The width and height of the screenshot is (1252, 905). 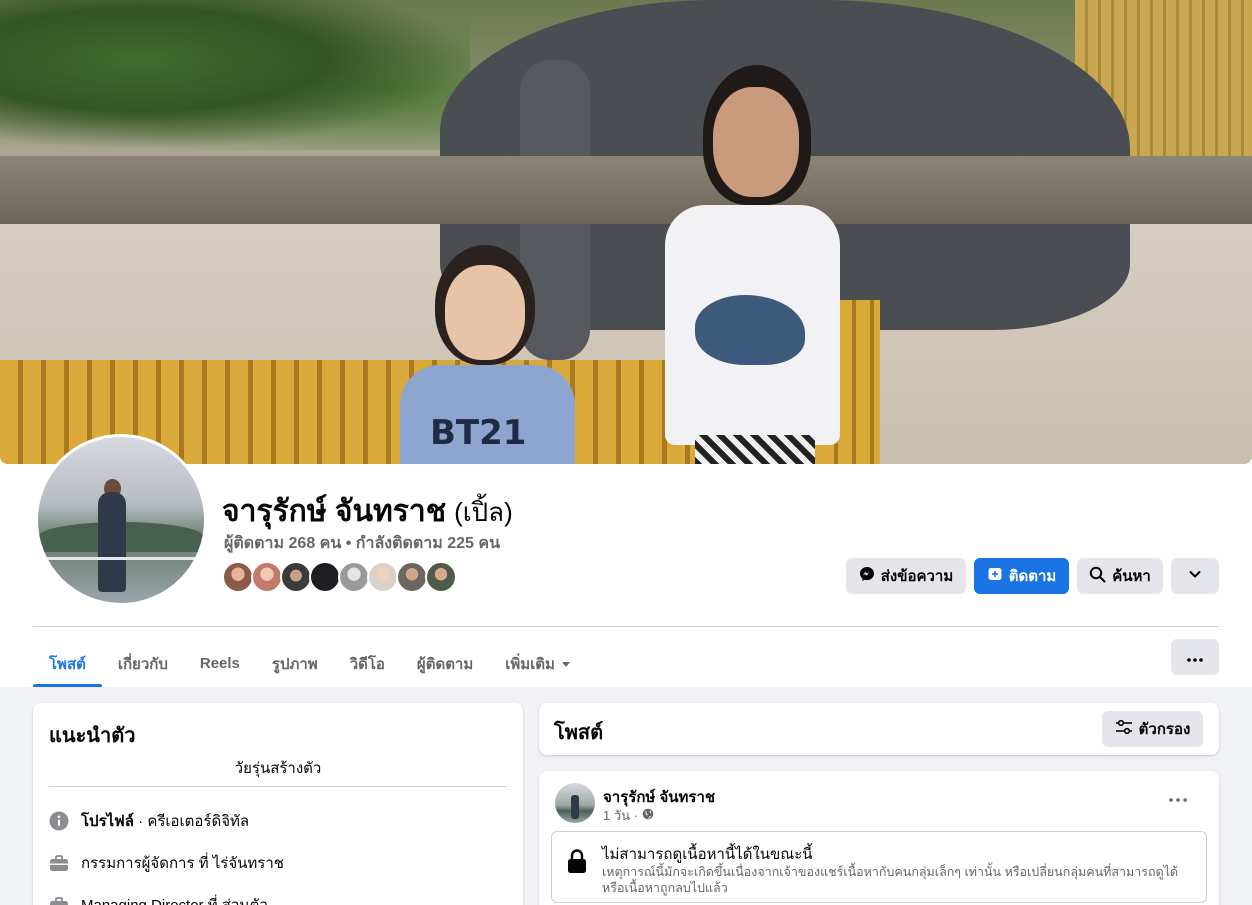 I want to click on info-icon, so click(x=59, y=821).